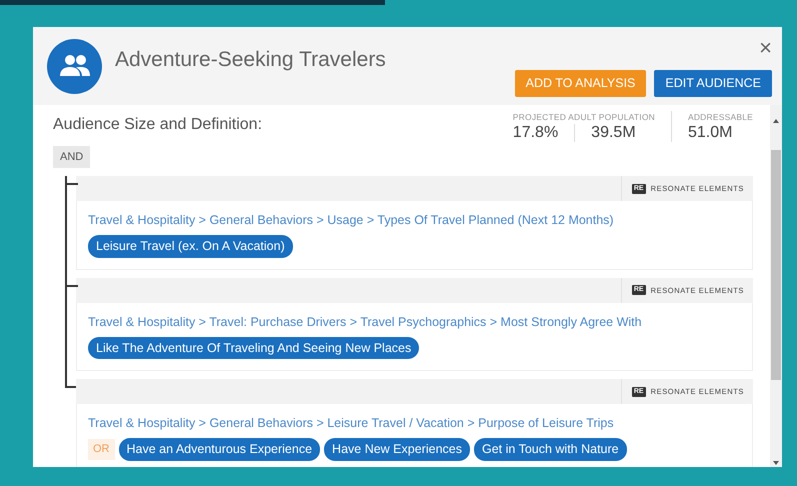 This screenshot has height=486, width=797. What do you see at coordinates (776, 121) in the screenshot?
I see `scroll-up-icon` at bounding box center [776, 121].